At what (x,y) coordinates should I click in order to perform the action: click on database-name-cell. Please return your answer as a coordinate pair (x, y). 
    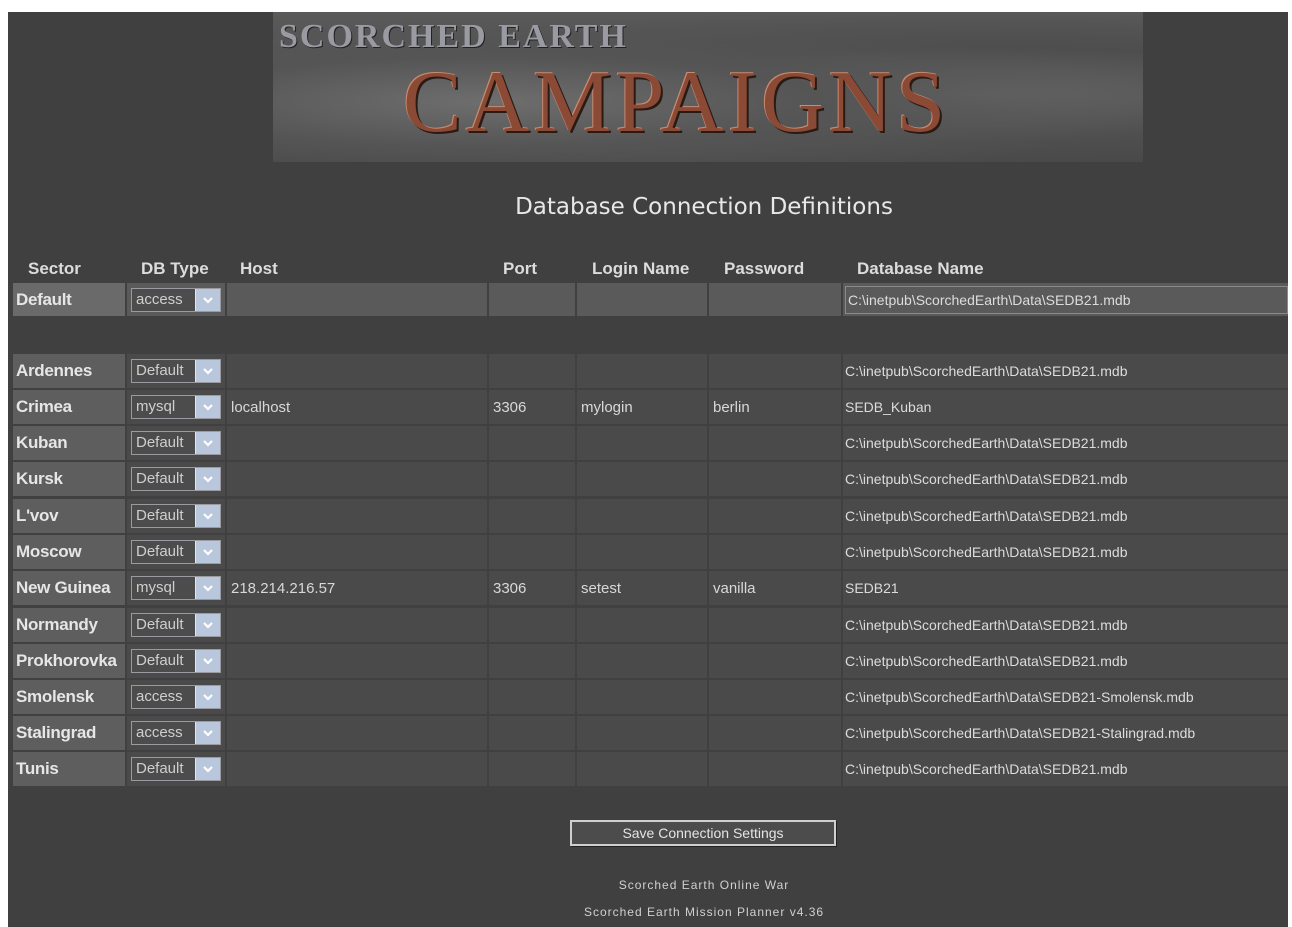
    Looking at the image, I should click on (1065, 552).